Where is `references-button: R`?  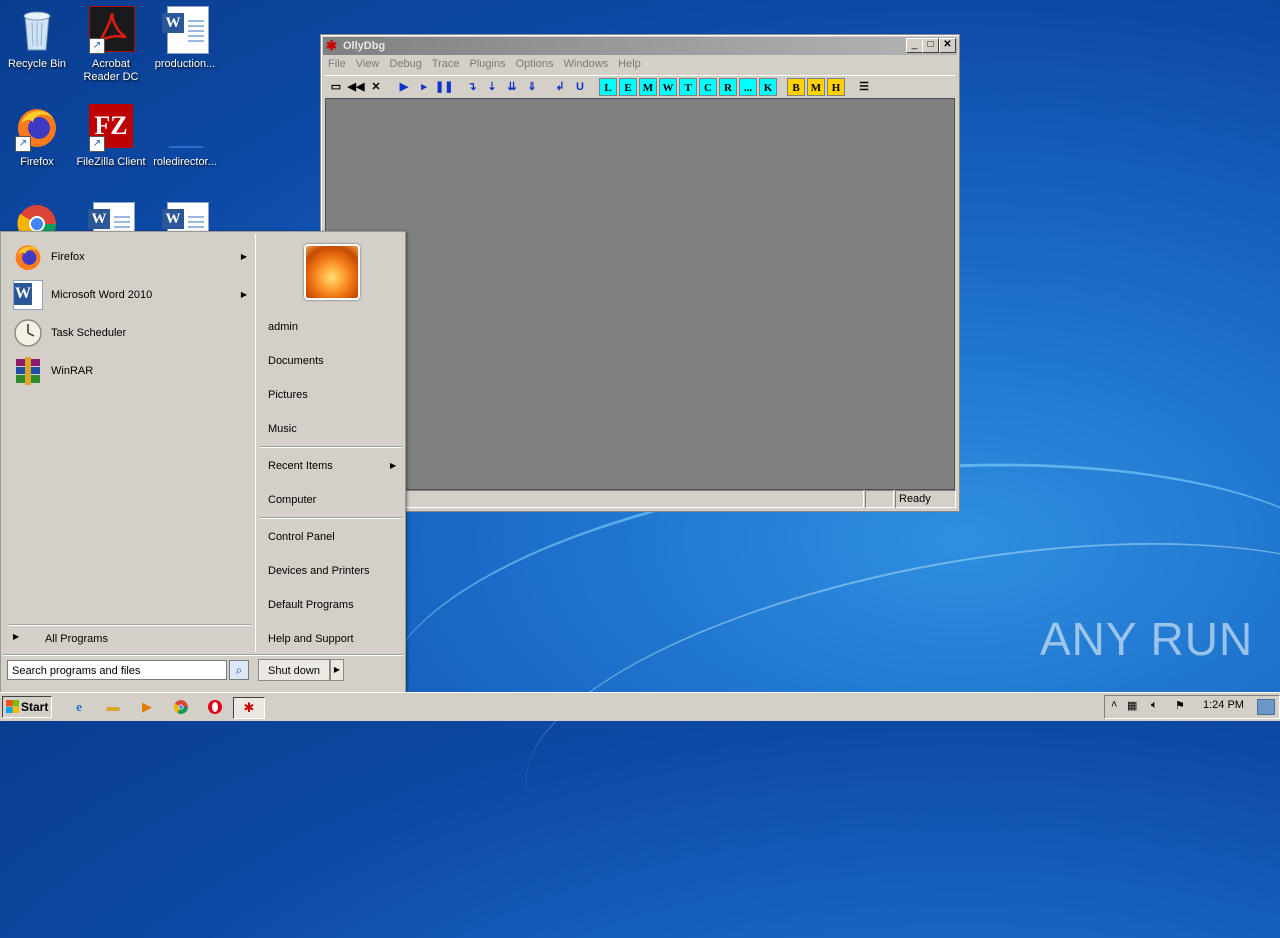
references-button: R is located at coordinates (728, 87).